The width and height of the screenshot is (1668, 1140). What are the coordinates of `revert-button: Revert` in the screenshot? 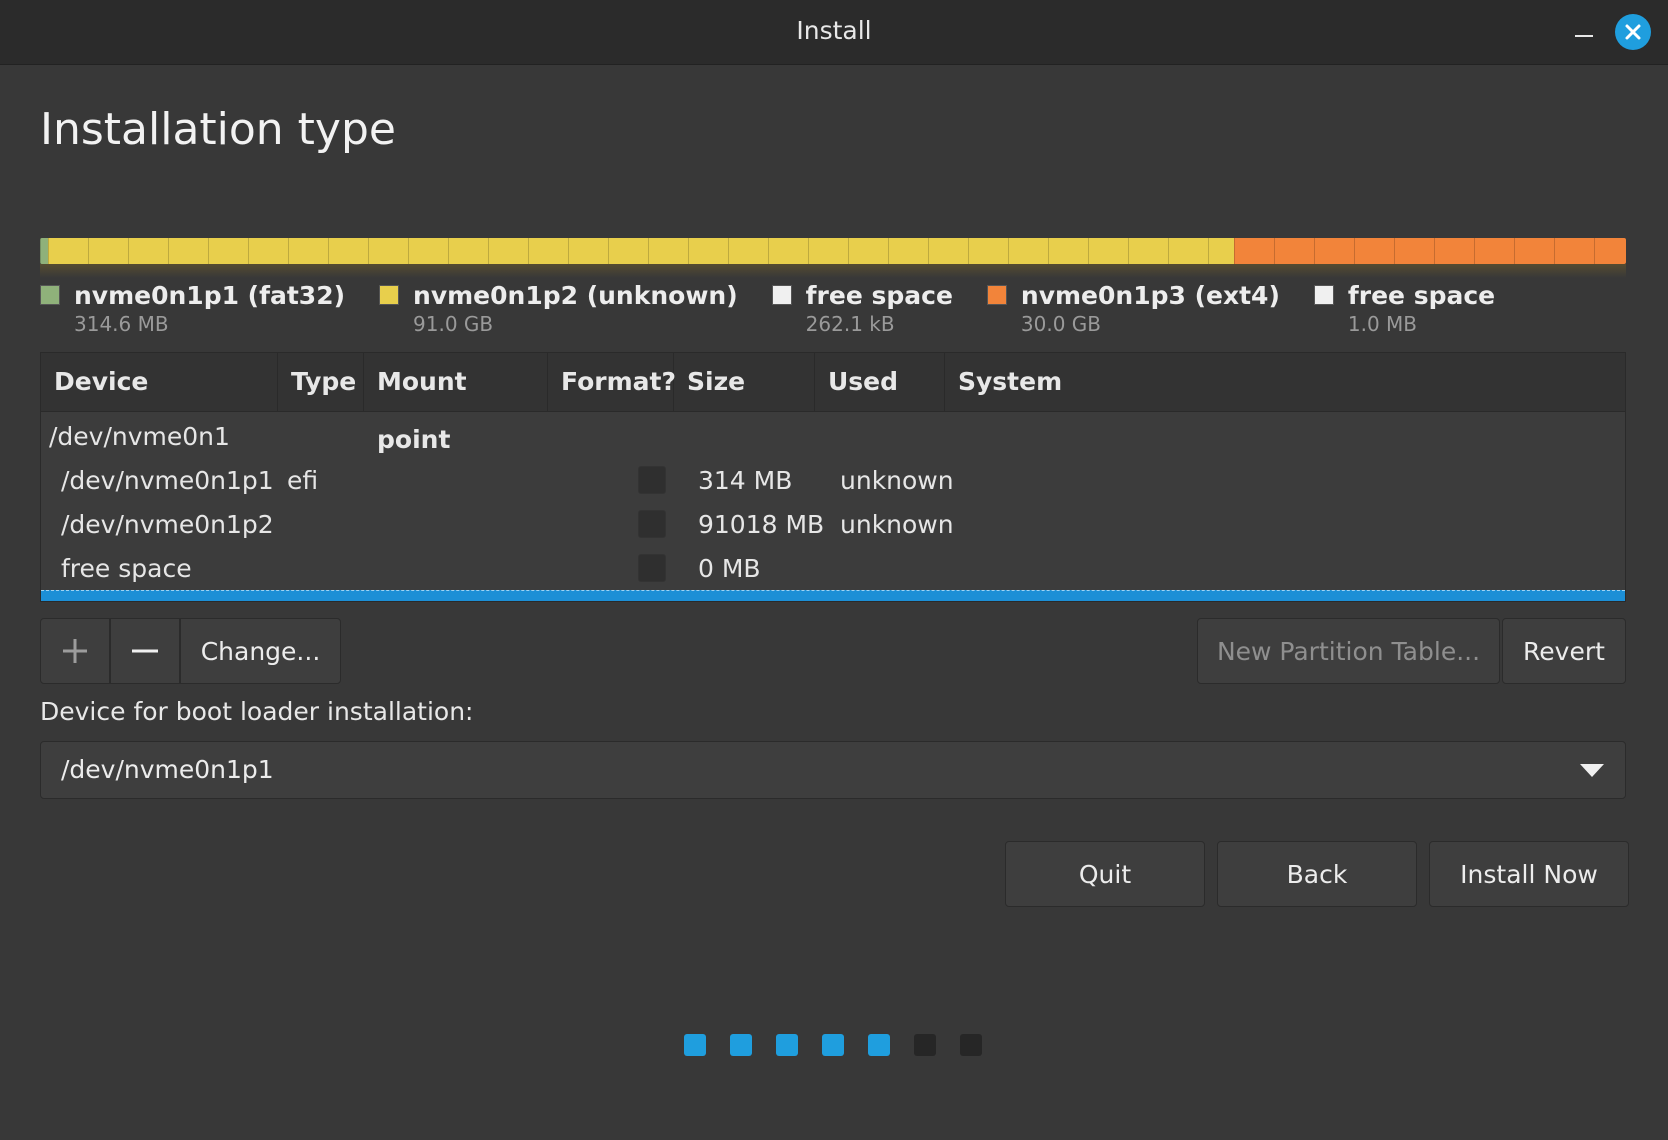 It's located at (1564, 651).